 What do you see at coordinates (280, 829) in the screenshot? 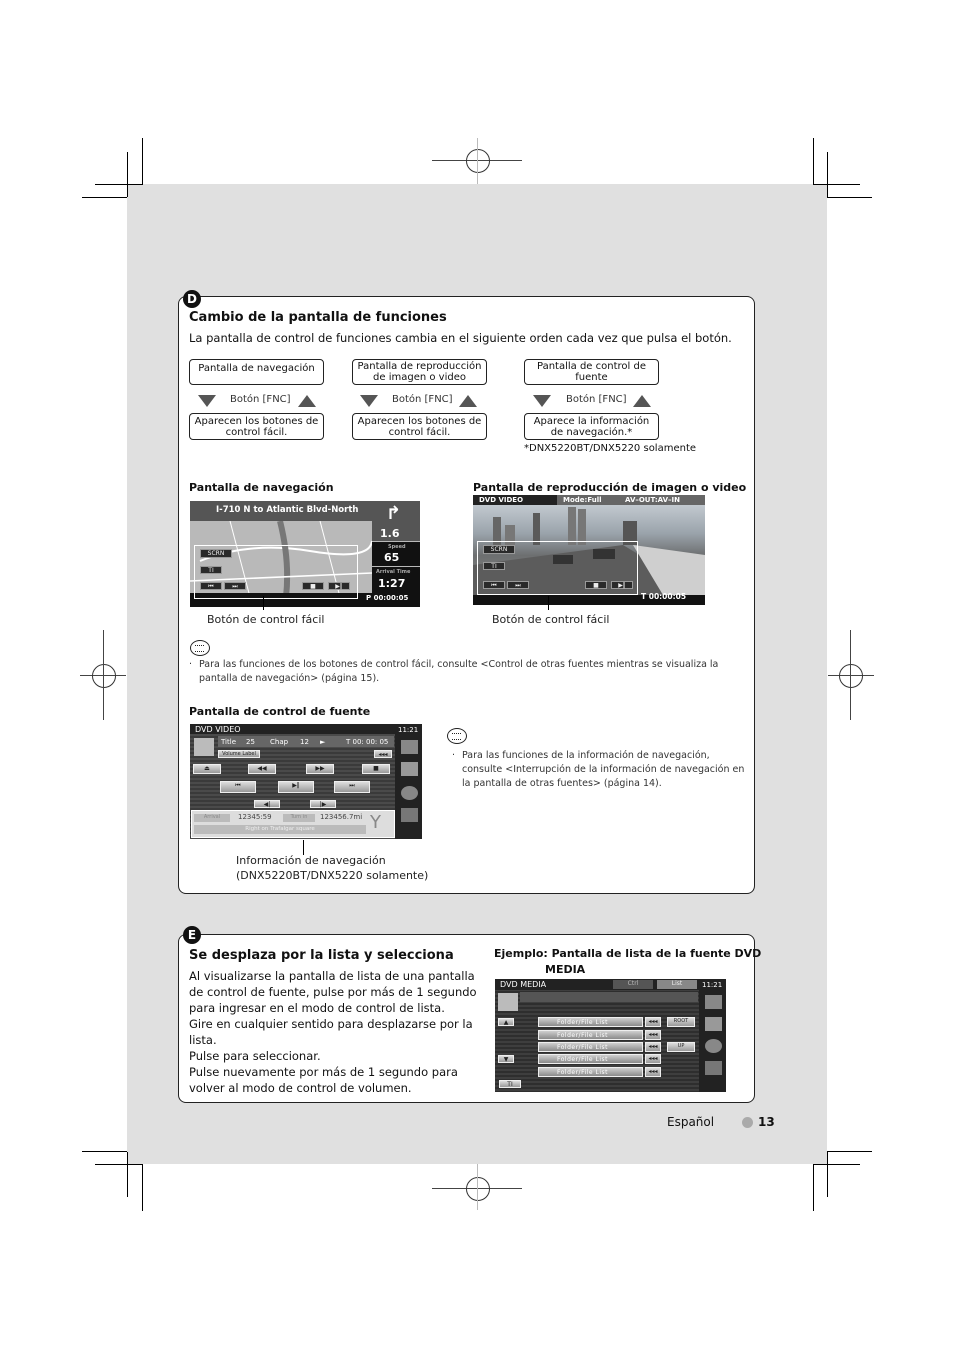
I see `direction-text: Right on Trafalgar square` at bounding box center [280, 829].